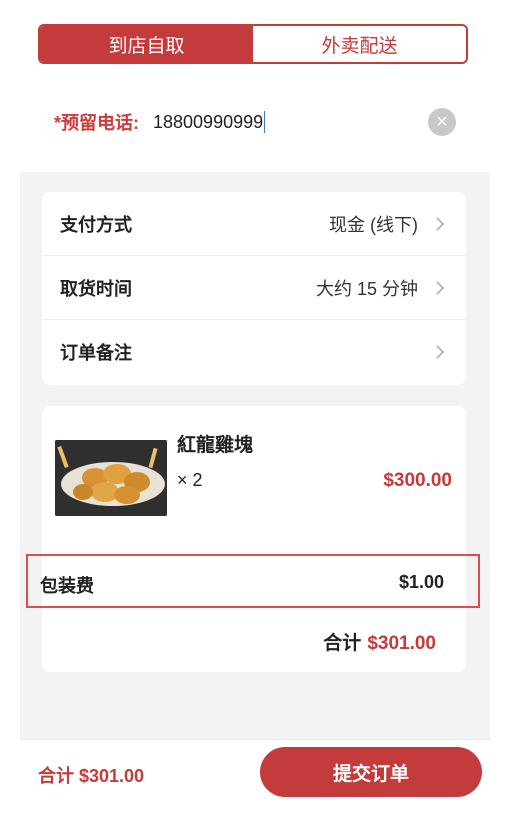  What do you see at coordinates (215, 445) in the screenshot?
I see `item-name: 紅龍雞塊` at bounding box center [215, 445].